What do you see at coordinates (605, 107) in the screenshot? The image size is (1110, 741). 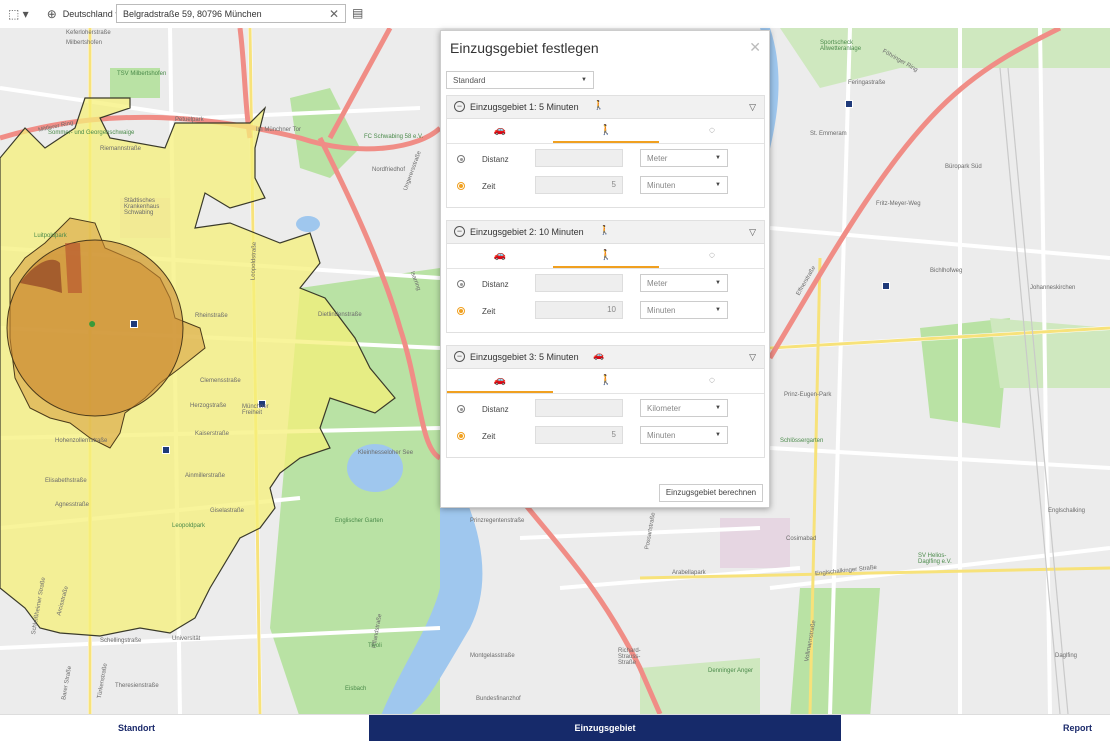 I see `section-header: − Einzugsgebiet 1: 5 Minuten 🚶 ▽` at bounding box center [605, 107].